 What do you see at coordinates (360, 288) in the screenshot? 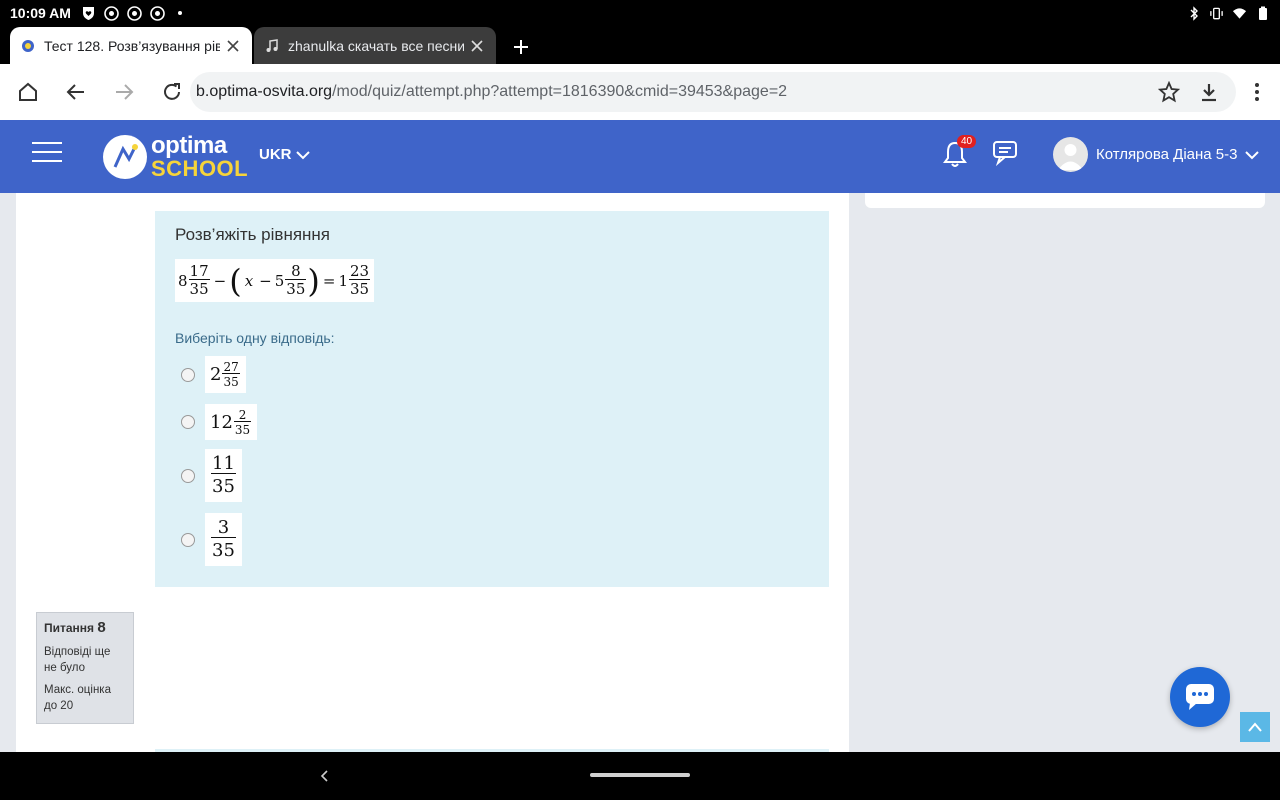
I see `eq-den-3: 35` at bounding box center [360, 288].